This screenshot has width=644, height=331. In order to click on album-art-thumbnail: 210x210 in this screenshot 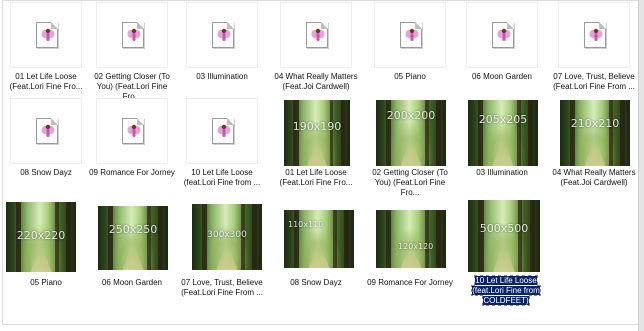, I will do `click(595, 133)`.